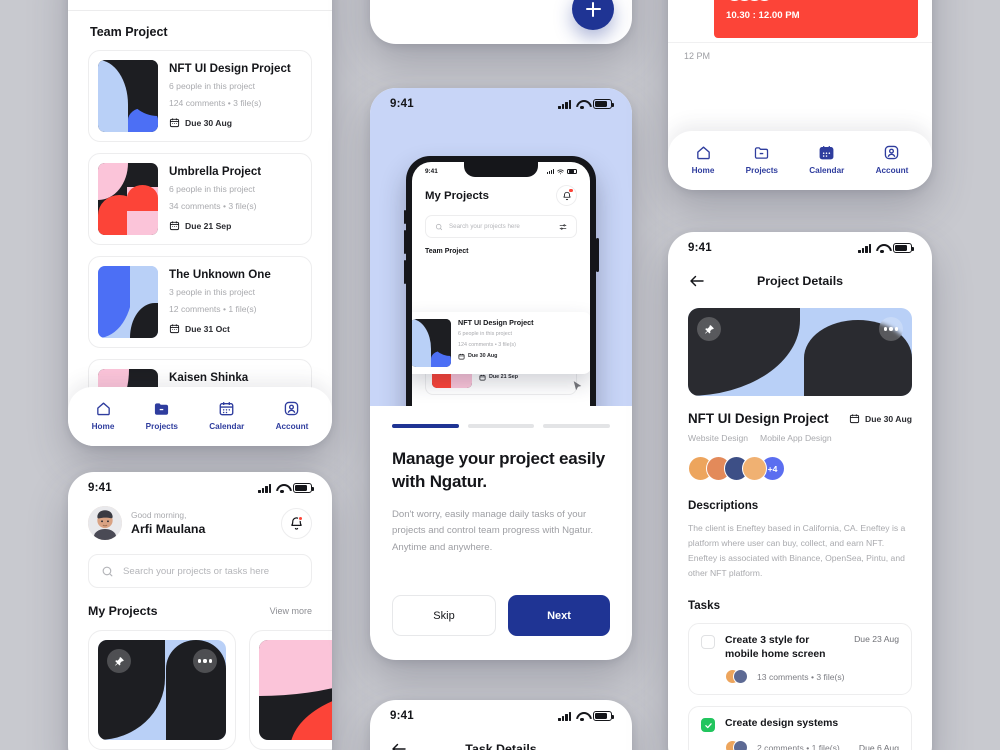 The image size is (1000, 750). What do you see at coordinates (800, 468) in the screenshot?
I see `avatar-stack: +4` at bounding box center [800, 468].